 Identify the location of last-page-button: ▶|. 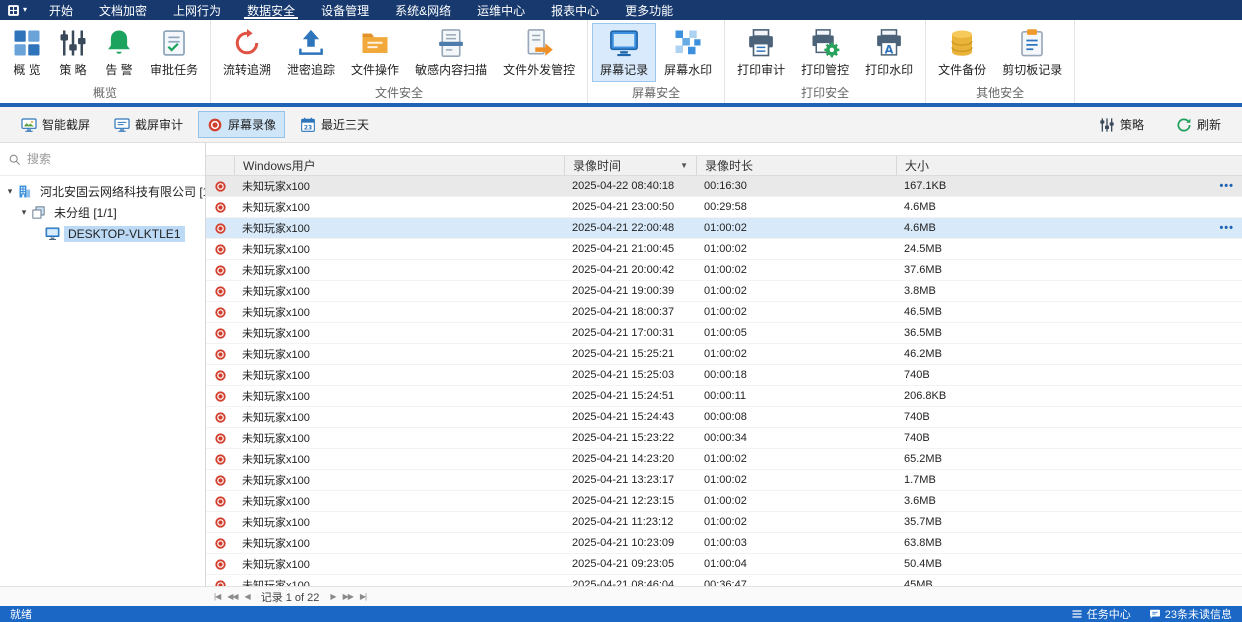
(363, 596).